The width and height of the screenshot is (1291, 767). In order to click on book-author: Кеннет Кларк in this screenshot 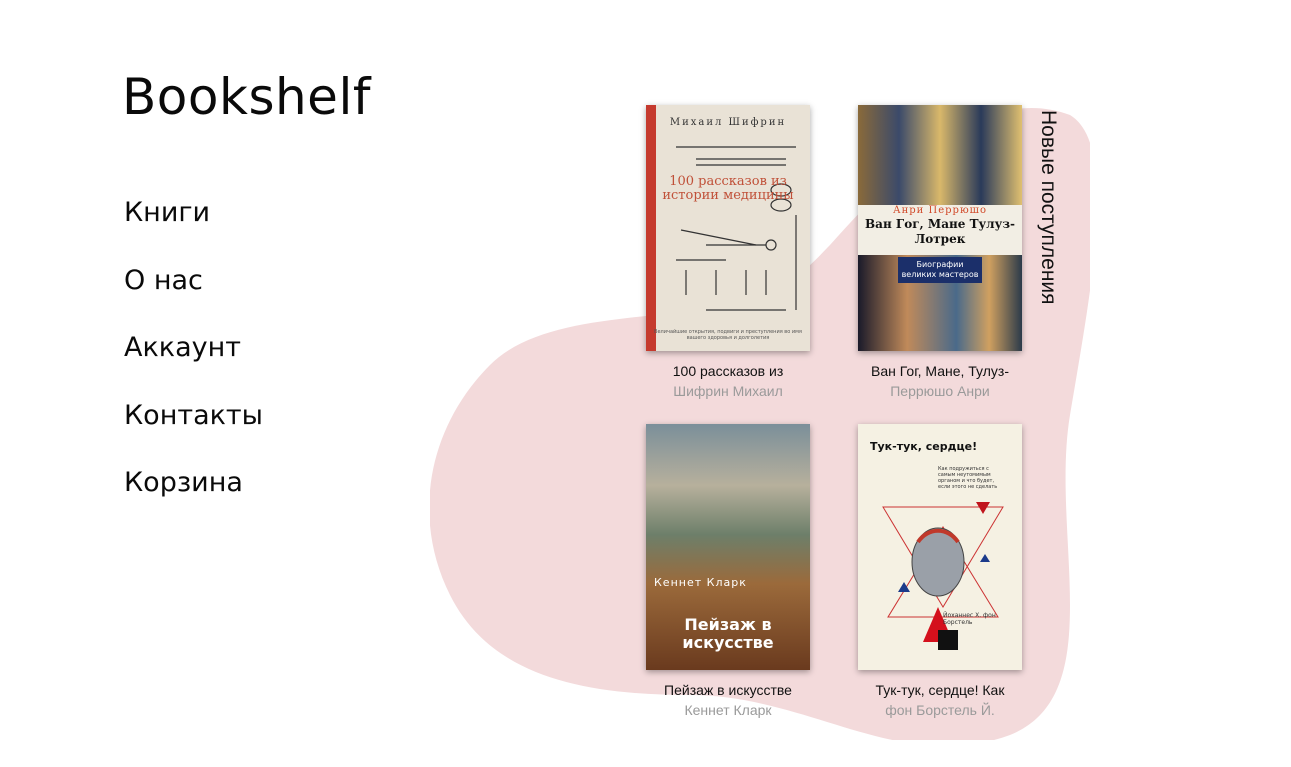, I will do `click(728, 710)`.